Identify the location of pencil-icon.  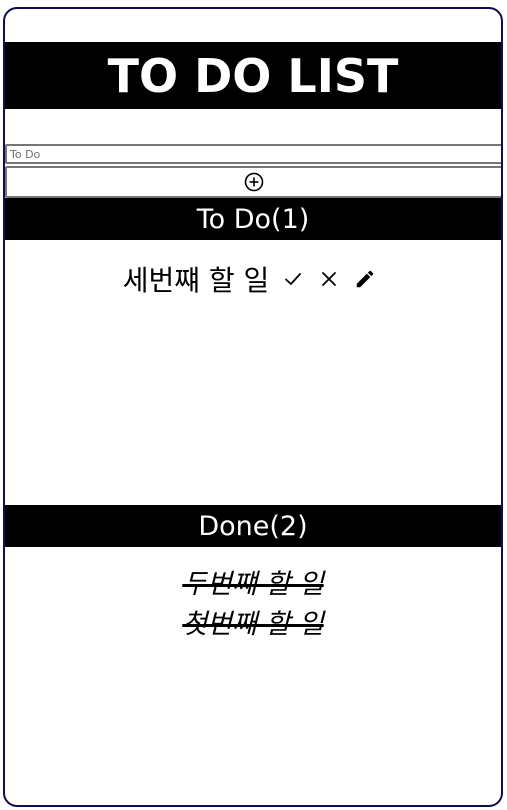
(365, 279).